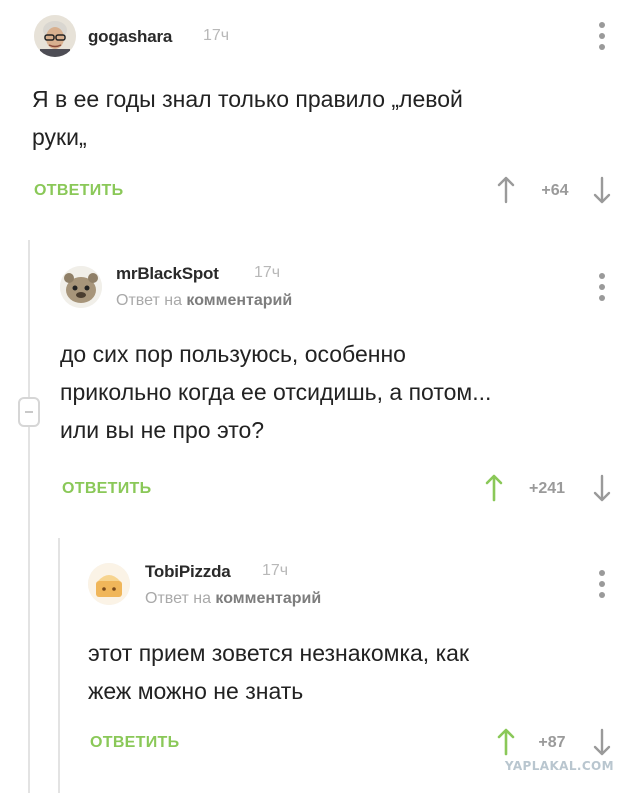 The width and height of the screenshot is (640, 793). I want to click on collapse-thread-button, so click(29, 412).